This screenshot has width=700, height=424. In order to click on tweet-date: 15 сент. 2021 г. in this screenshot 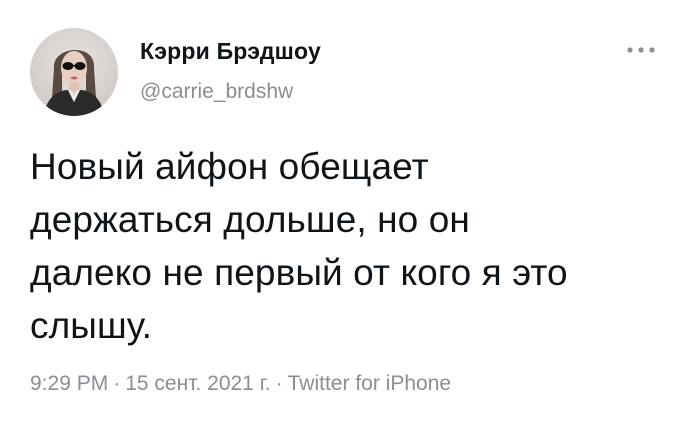, I will do `click(197, 383)`.